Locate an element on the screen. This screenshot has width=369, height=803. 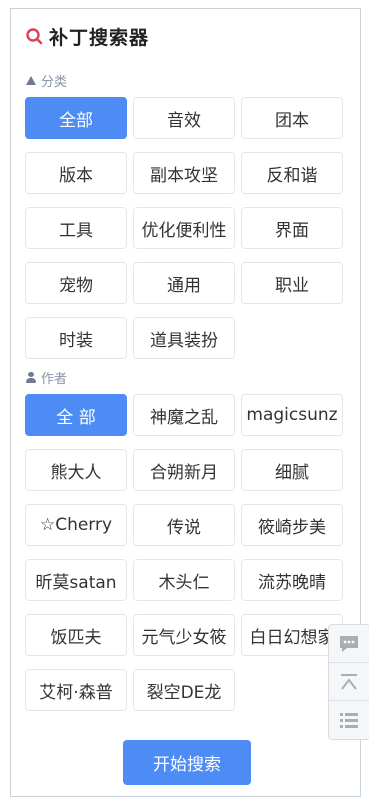
author-chip: 木头仁 is located at coordinates (184, 580).